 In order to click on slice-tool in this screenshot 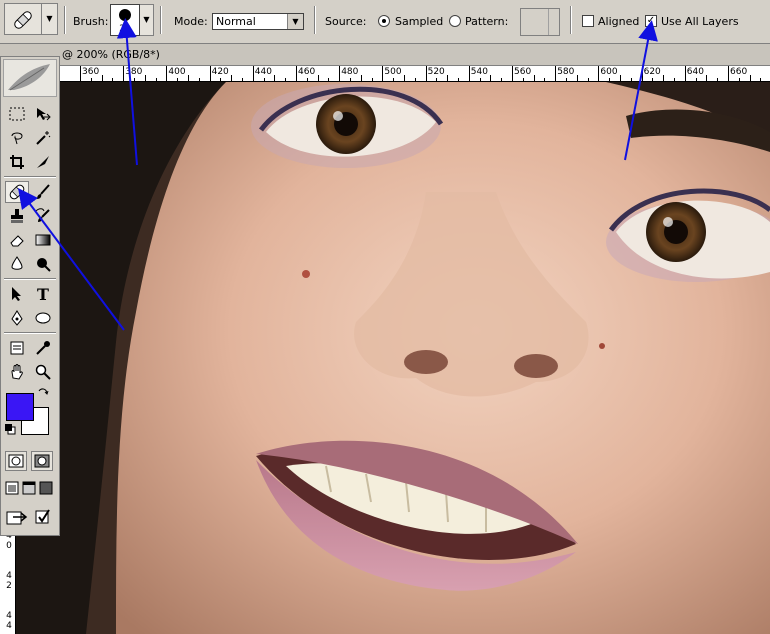, I will do `click(43, 162)`.